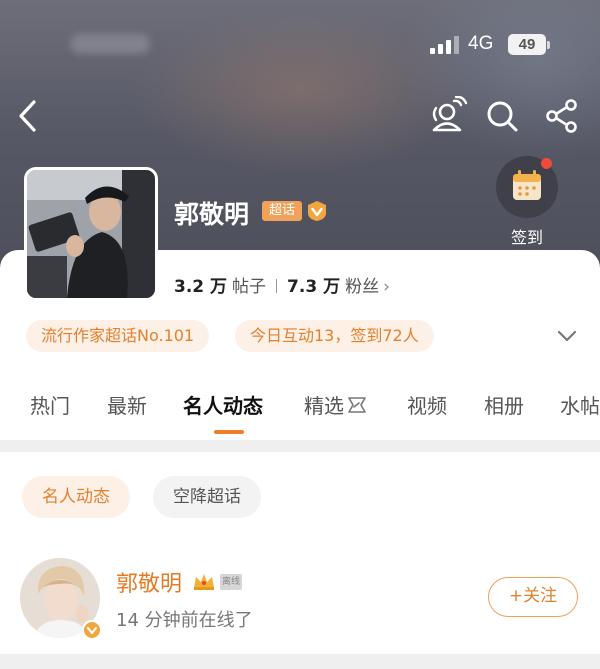 This screenshot has width=600, height=669. Describe the element at coordinates (562, 116) in the screenshot. I see `share-icon` at that location.